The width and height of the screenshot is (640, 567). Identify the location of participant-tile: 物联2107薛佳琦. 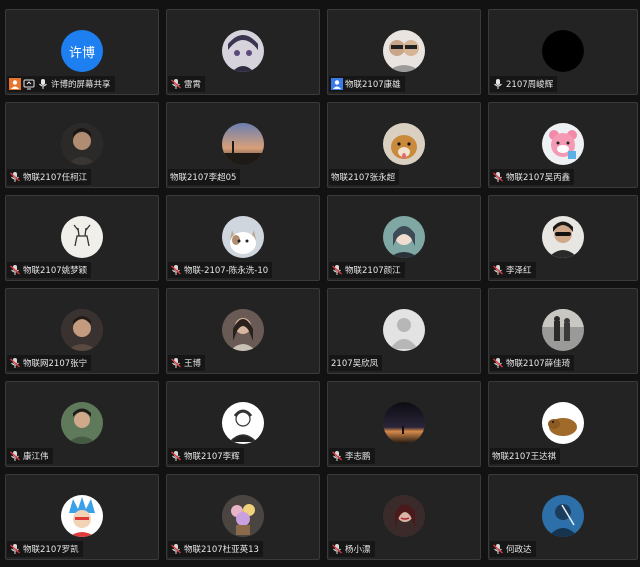
(563, 331).